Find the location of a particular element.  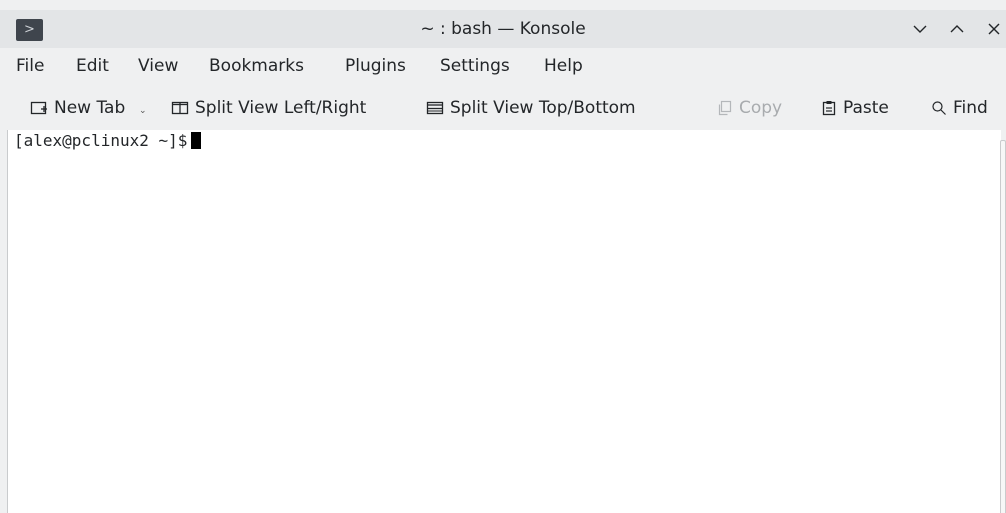

new-tab-label: New Tab is located at coordinates (90, 108).